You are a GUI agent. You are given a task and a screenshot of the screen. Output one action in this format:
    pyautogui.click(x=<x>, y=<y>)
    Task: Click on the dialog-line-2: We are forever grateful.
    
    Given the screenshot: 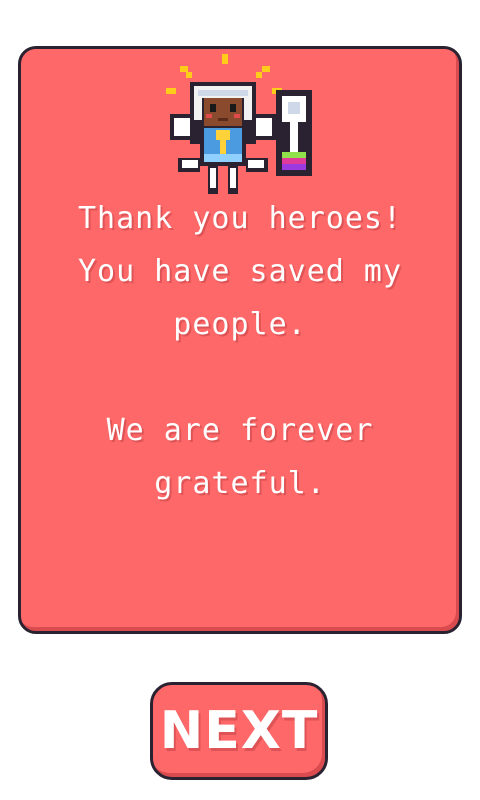 What is the action you would take?
    pyautogui.click(x=240, y=457)
    